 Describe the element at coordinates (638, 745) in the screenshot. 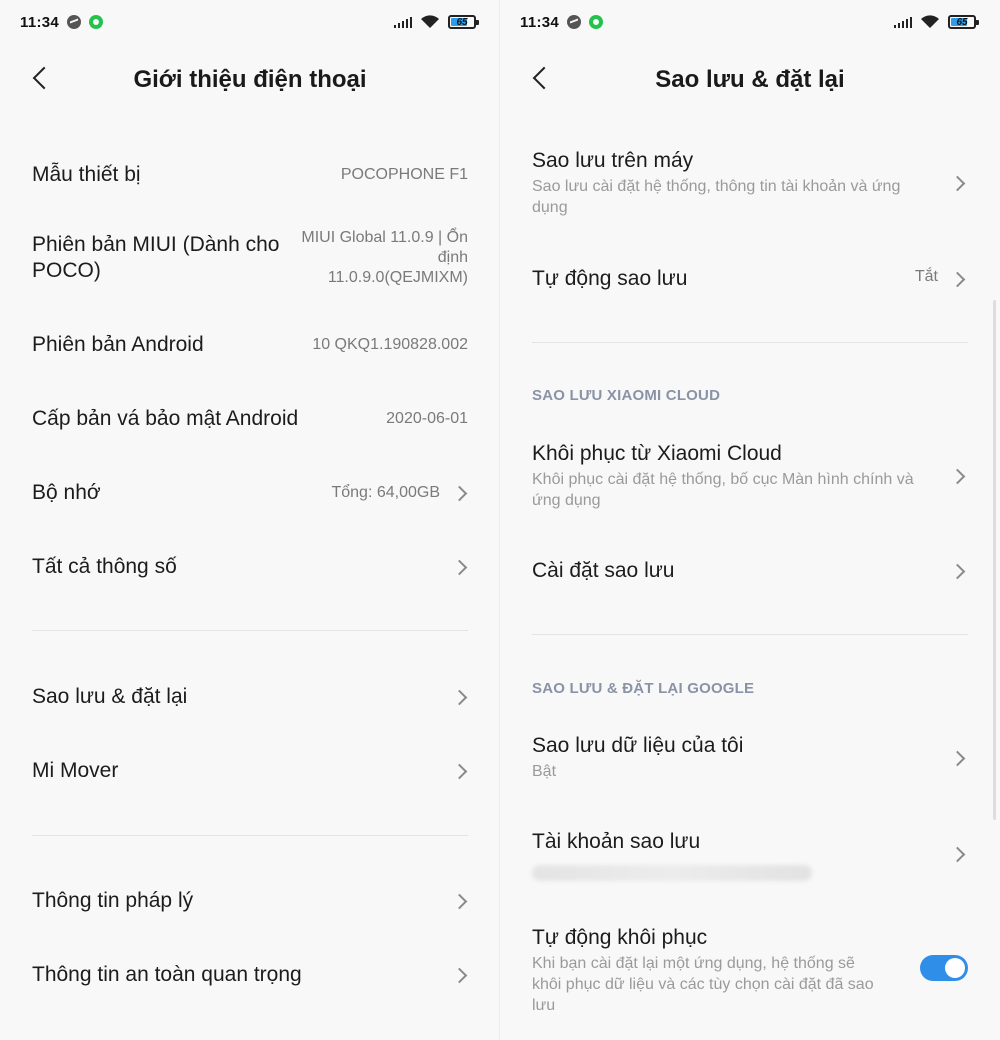

I see `row-title: Sao lưu dữ liệu của tôi` at that location.